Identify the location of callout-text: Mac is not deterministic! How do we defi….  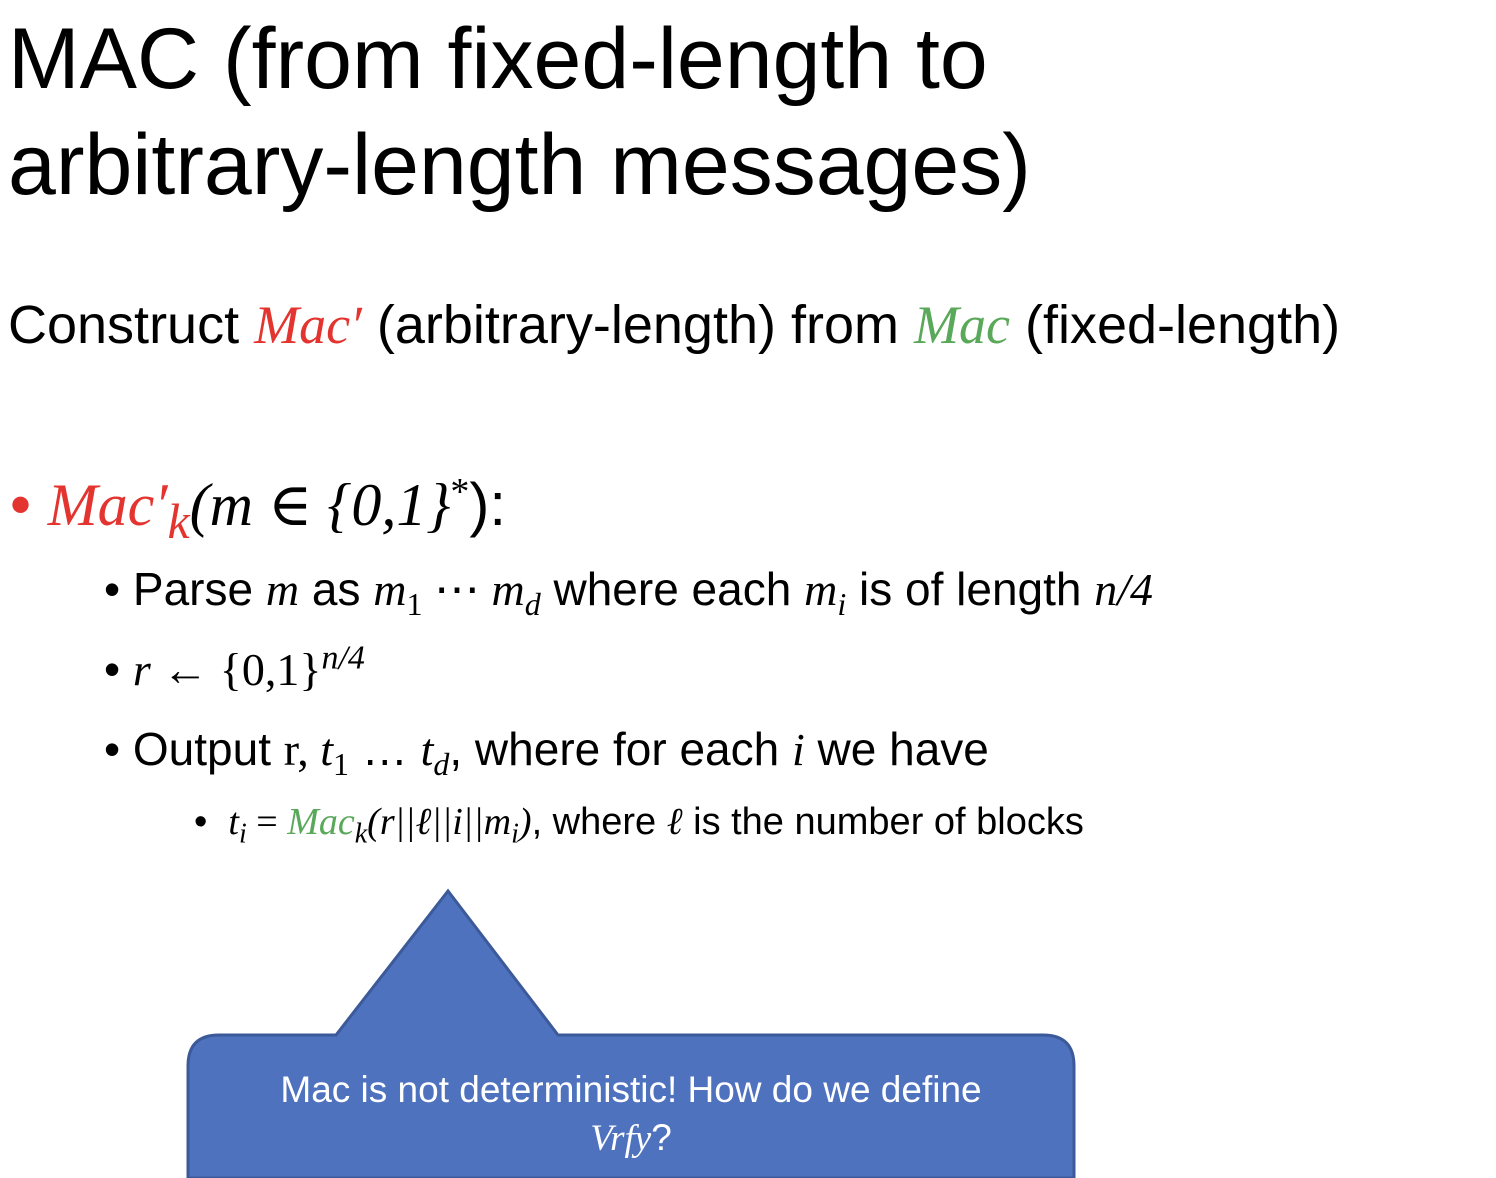
(631, 1114).